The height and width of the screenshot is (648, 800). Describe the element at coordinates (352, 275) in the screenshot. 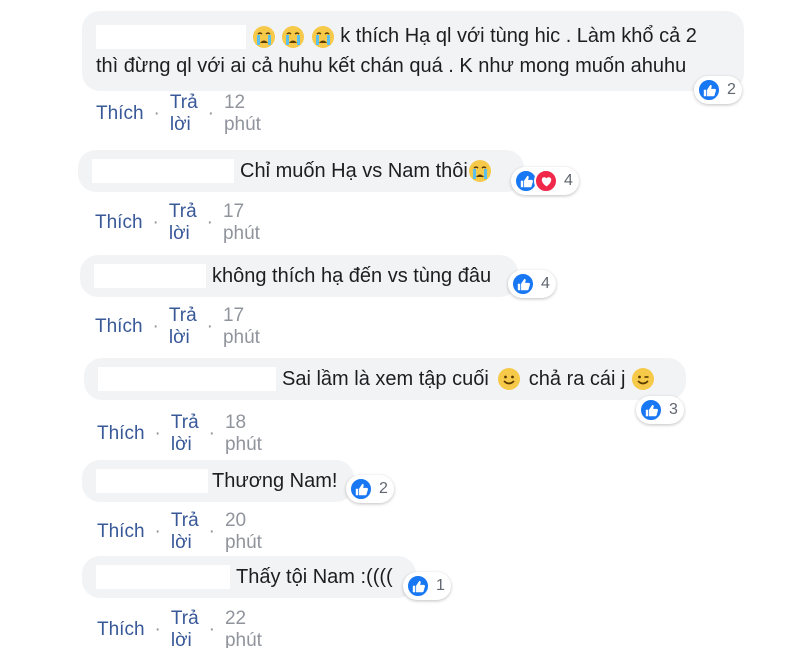

I see `comment-text: không thích hạ đến vs tùng đâu` at that location.